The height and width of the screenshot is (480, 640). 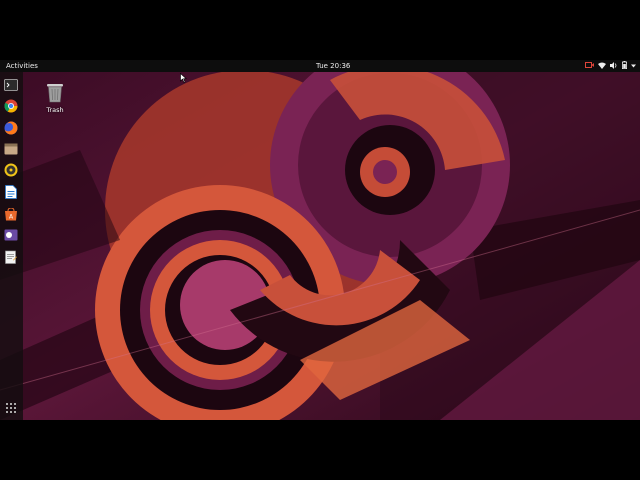 I want to click on chromium-icon, so click(x=11, y=106).